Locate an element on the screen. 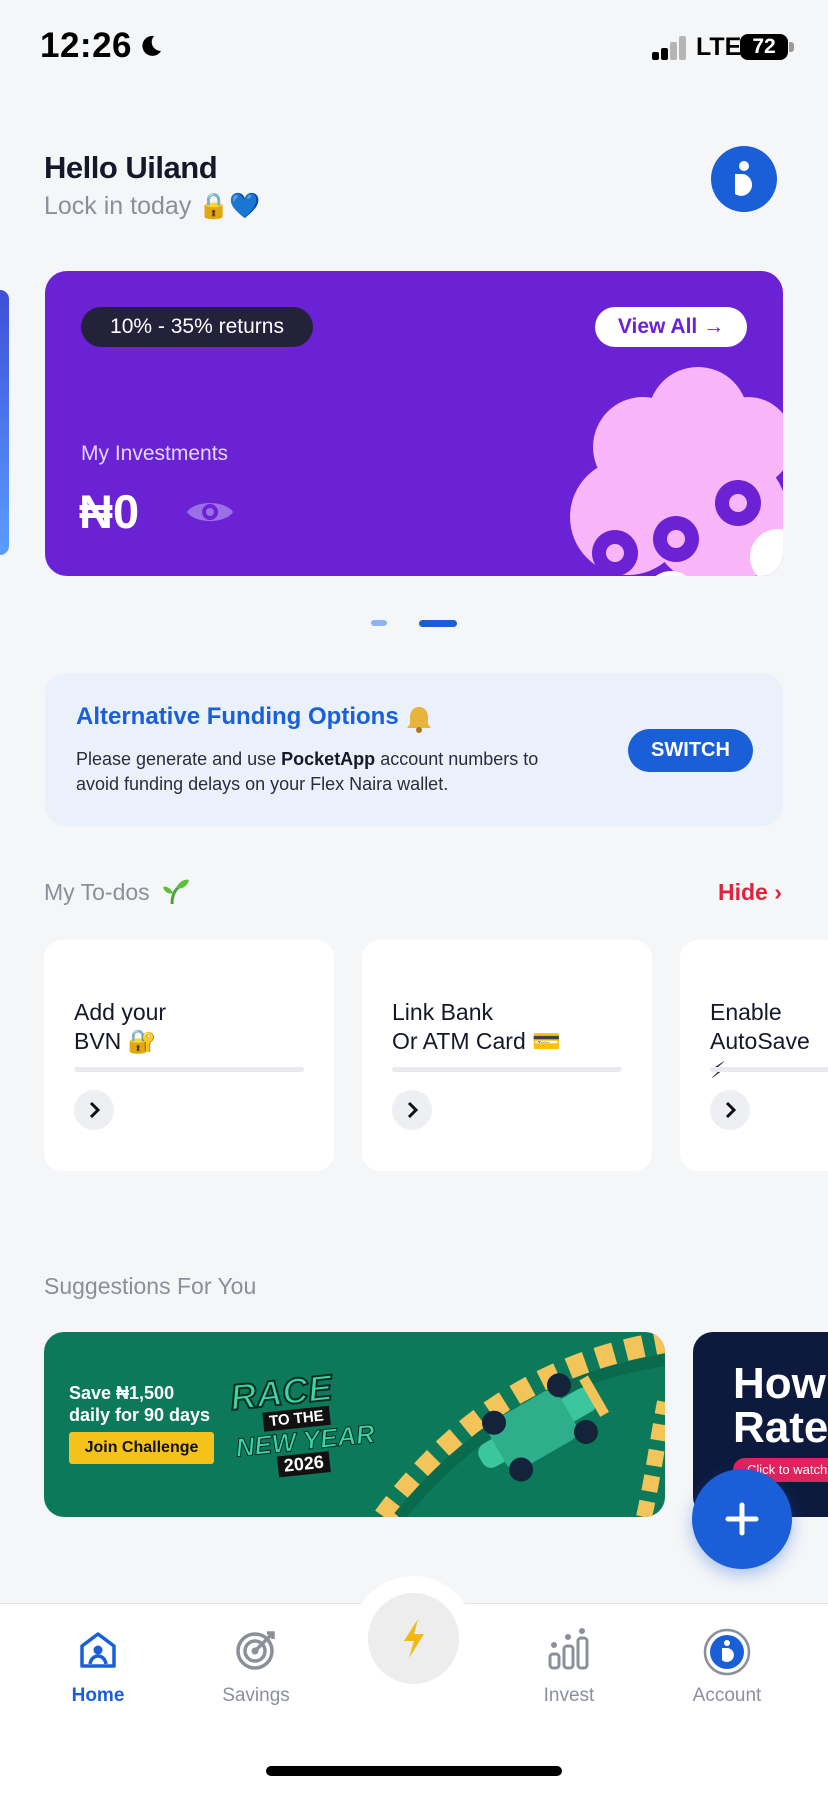 This screenshot has height=1793, width=828. user-icon is located at coordinates (744, 178).